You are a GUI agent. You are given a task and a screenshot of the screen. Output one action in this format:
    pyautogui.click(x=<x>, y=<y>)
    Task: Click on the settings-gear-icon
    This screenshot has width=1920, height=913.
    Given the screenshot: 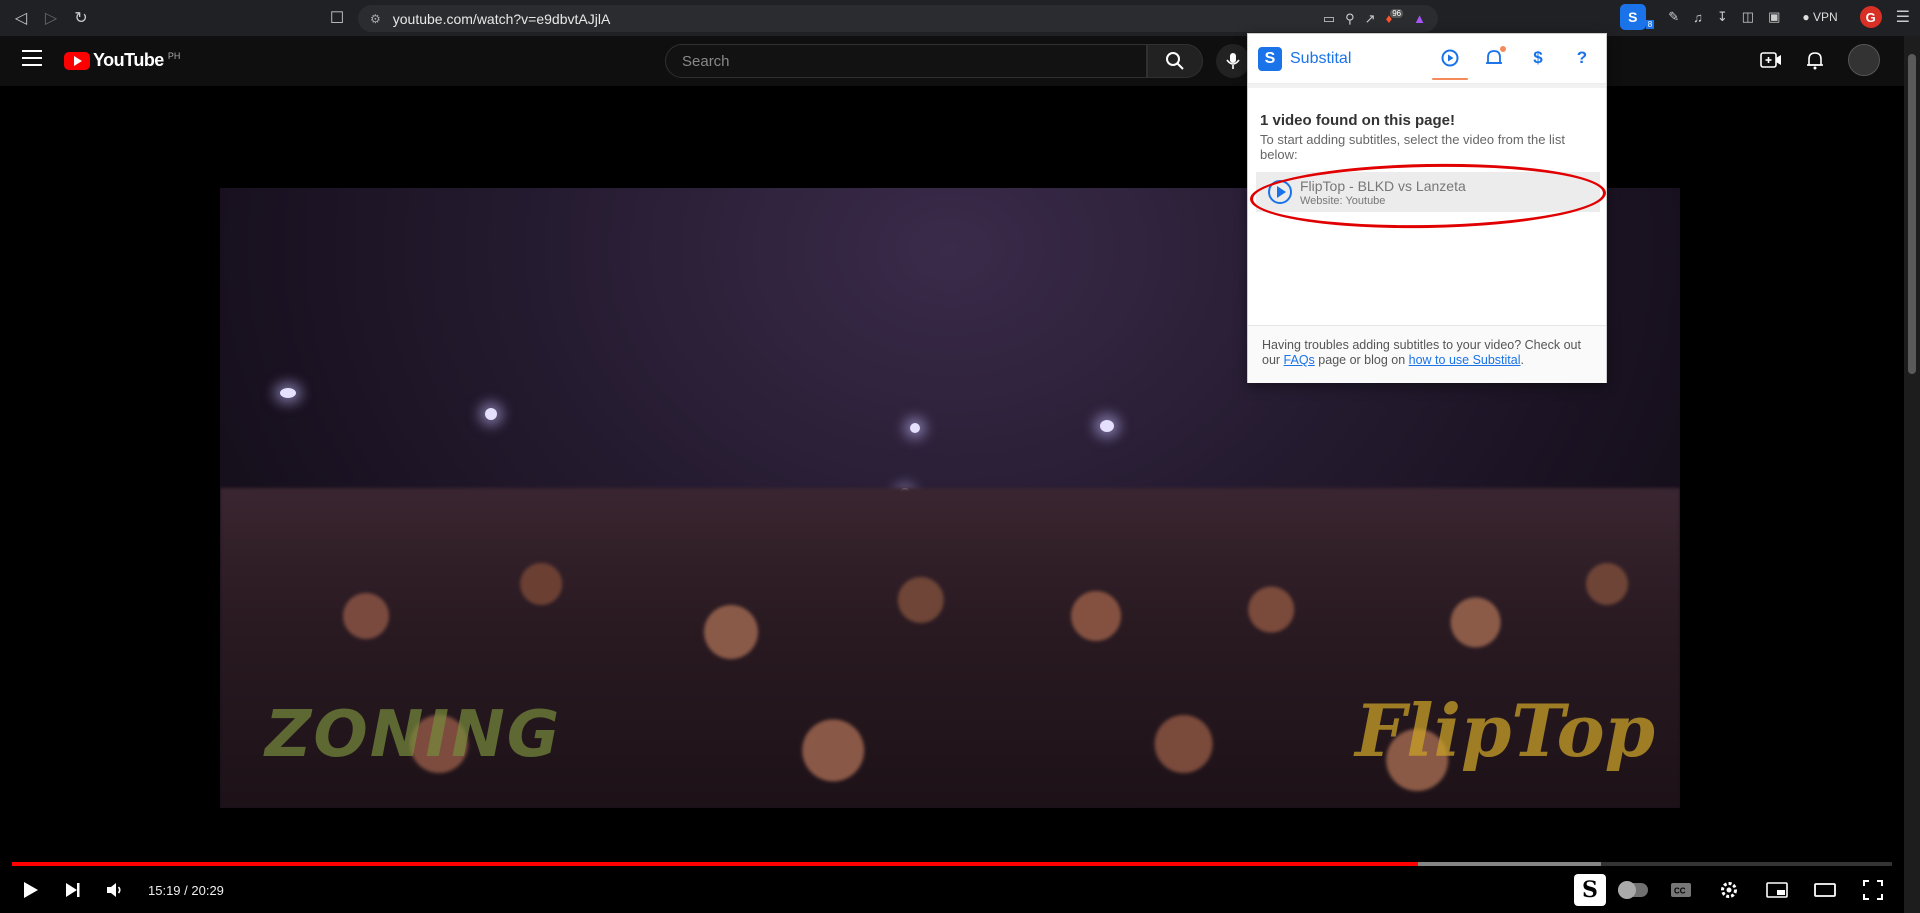 What is the action you would take?
    pyautogui.click(x=1729, y=890)
    